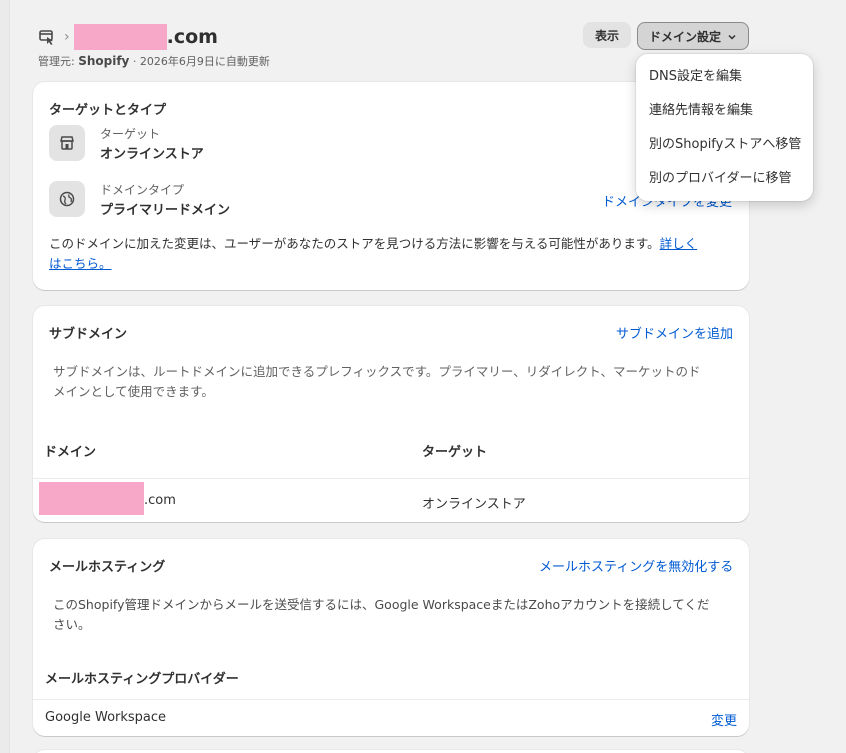 The width and height of the screenshot is (846, 753). I want to click on redacted-domain, so click(120, 37).